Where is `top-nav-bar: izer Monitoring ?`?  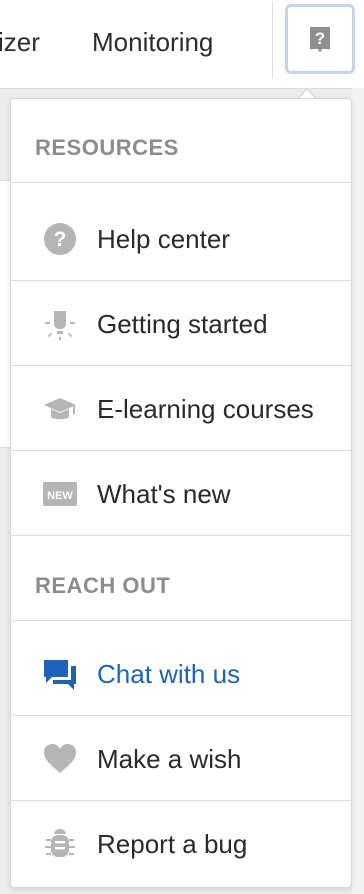 top-nav-bar: izer Monitoring ? is located at coordinates (182, 44).